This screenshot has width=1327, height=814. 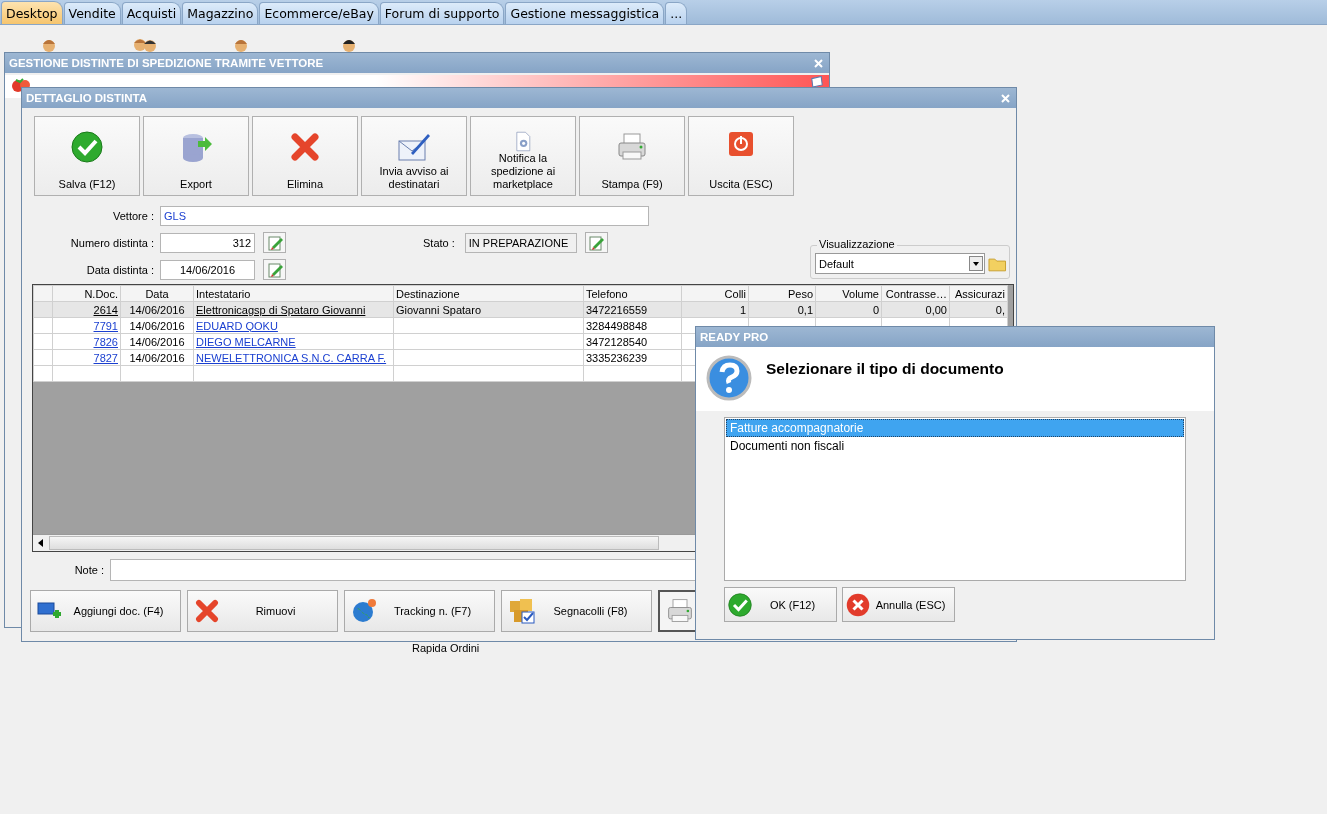 I want to click on column-header: Peso, so click(x=782, y=293).